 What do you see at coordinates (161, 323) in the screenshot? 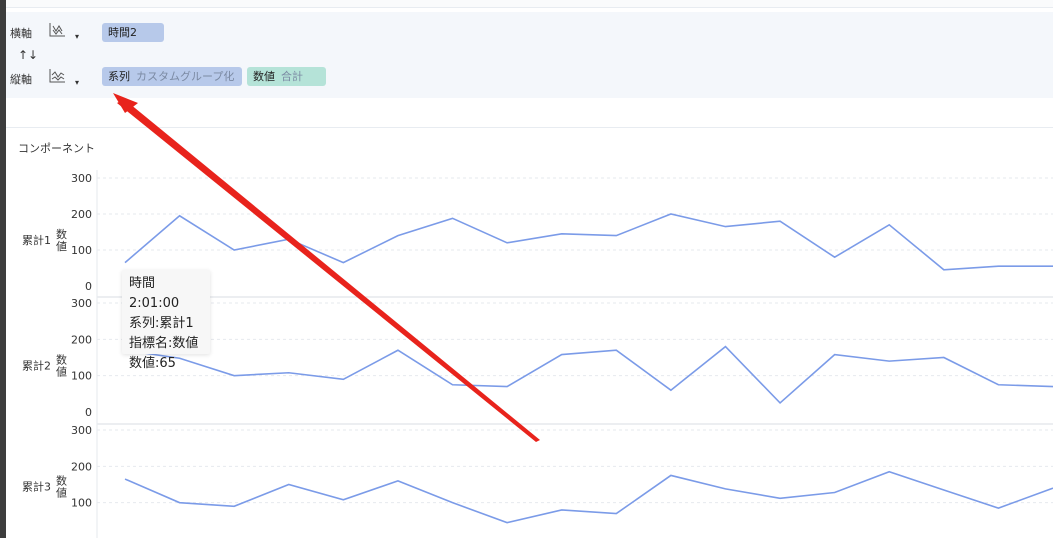
I see `tooltip-series: 系列:累計1` at bounding box center [161, 323].